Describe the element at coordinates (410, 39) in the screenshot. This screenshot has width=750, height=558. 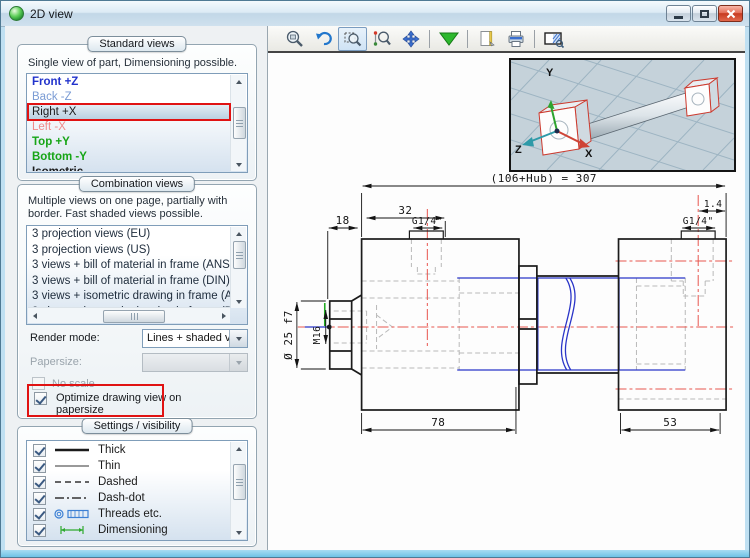
I see `pan-button` at that location.